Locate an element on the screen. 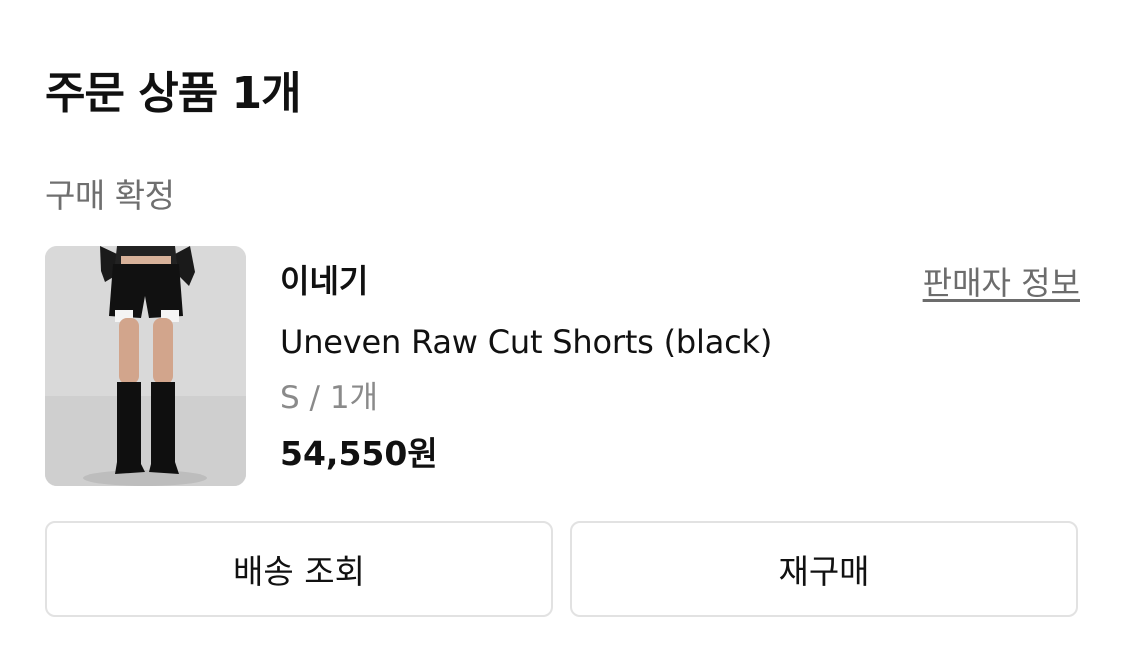 Image resolution: width=1125 pixels, height=648 pixels. product-name: Uneven Raw Cut Shorts (black) is located at coordinates (526, 342).